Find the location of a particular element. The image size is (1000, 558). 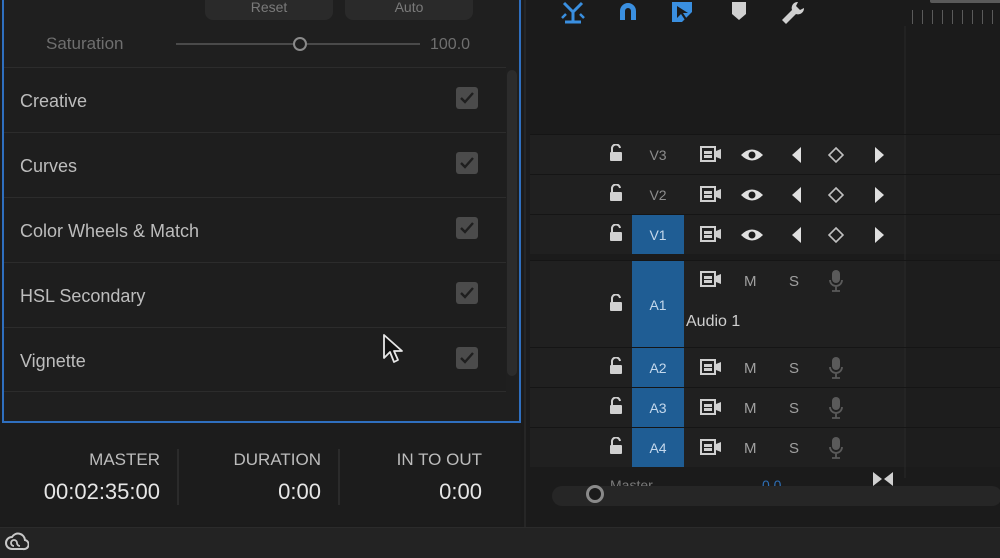

section-label: HSL Secondary is located at coordinates (83, 296).